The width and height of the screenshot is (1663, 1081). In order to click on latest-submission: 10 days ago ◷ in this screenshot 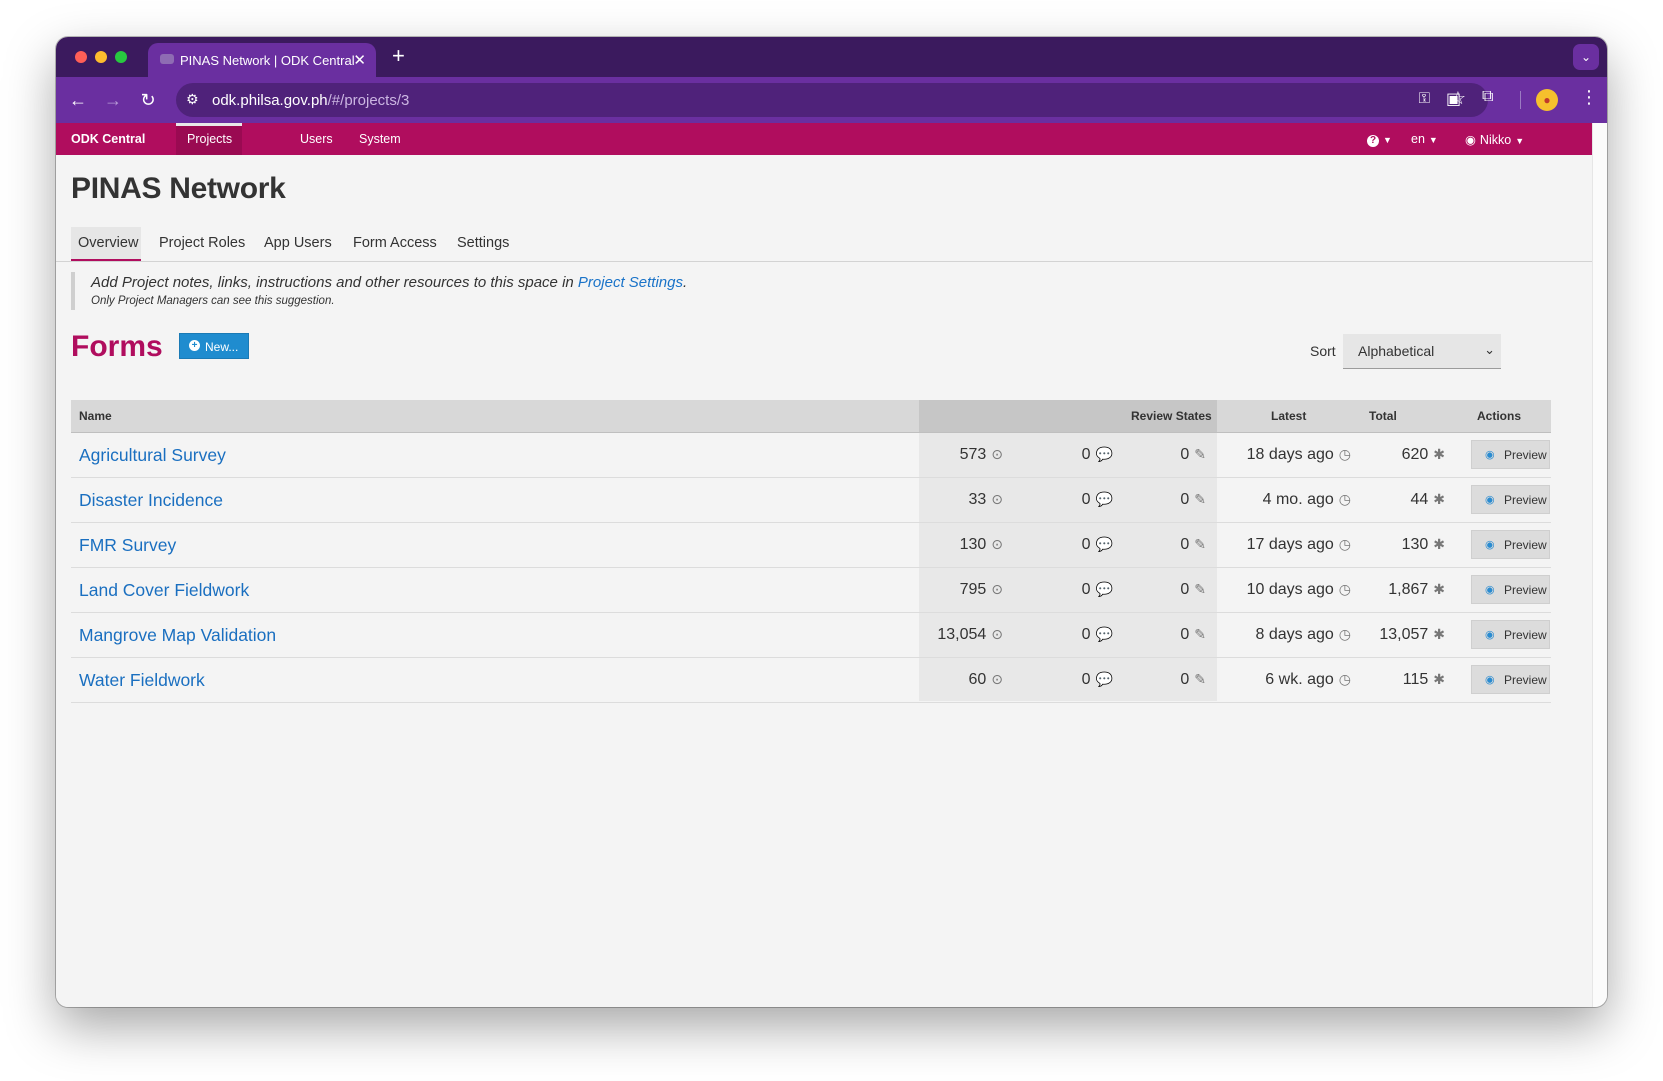, I will do `click(1299, 590)`.